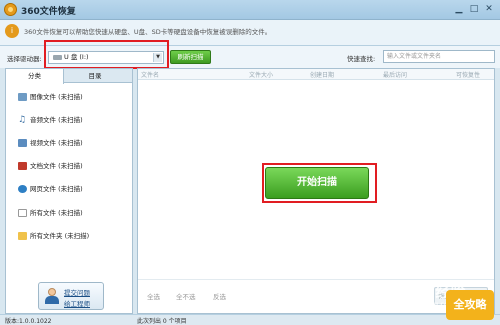 This screenshot has height=325, width=500. I want to click on watermark-logo: 全攻略, so click(470, 305).